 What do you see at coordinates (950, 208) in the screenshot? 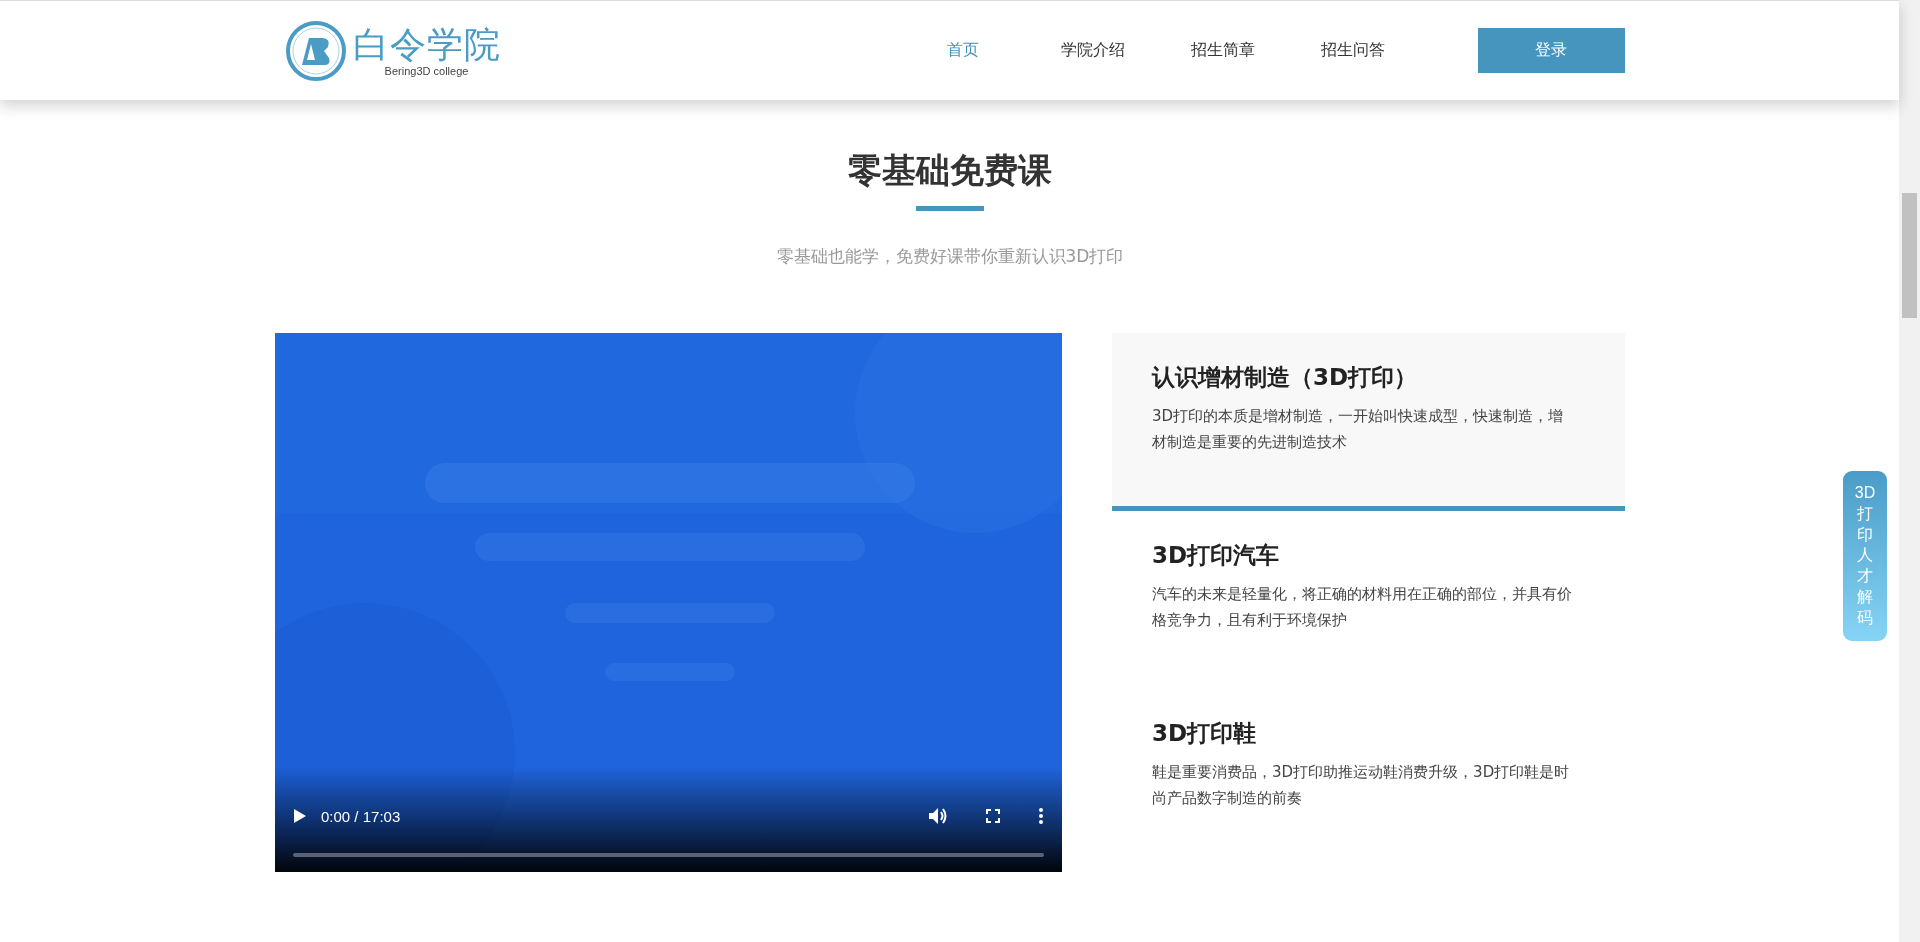
I see `title-underline` at bounding box center [950, 208].